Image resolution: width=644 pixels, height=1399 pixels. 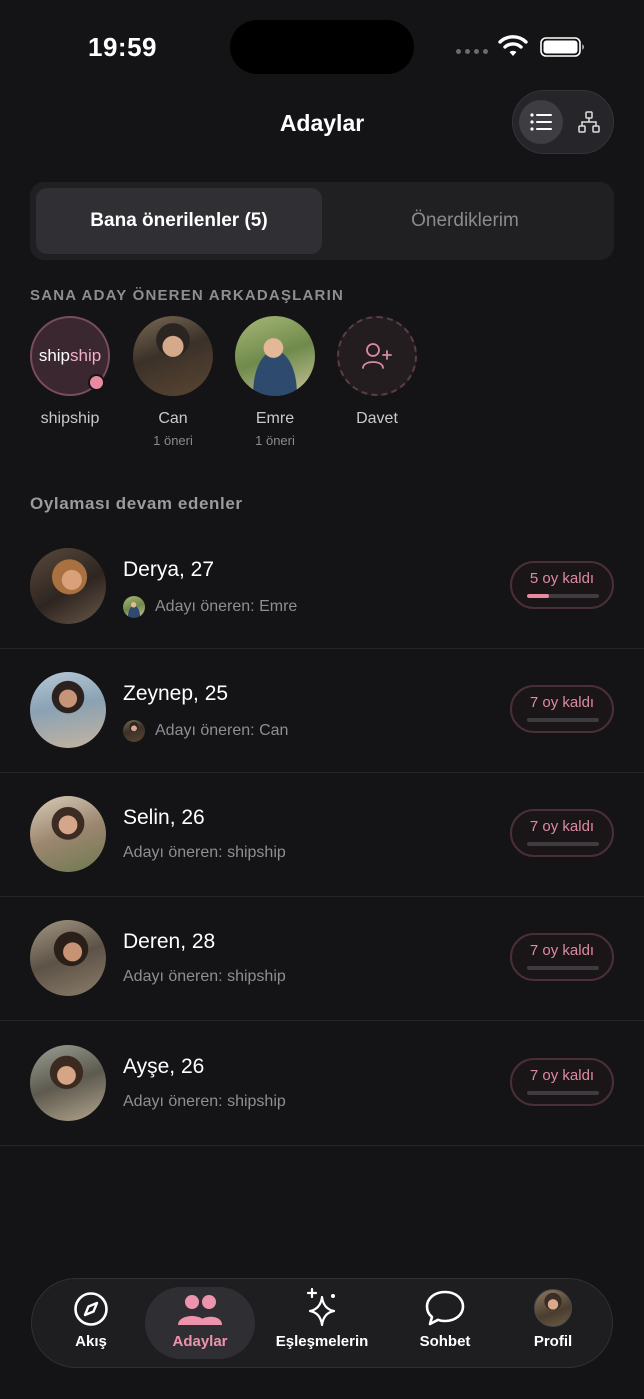 What do you see at coordinates (562, 578) in the screenshot?
I see `votes-left-text: 5 oy kaldı` at bounding box center [562, 578].